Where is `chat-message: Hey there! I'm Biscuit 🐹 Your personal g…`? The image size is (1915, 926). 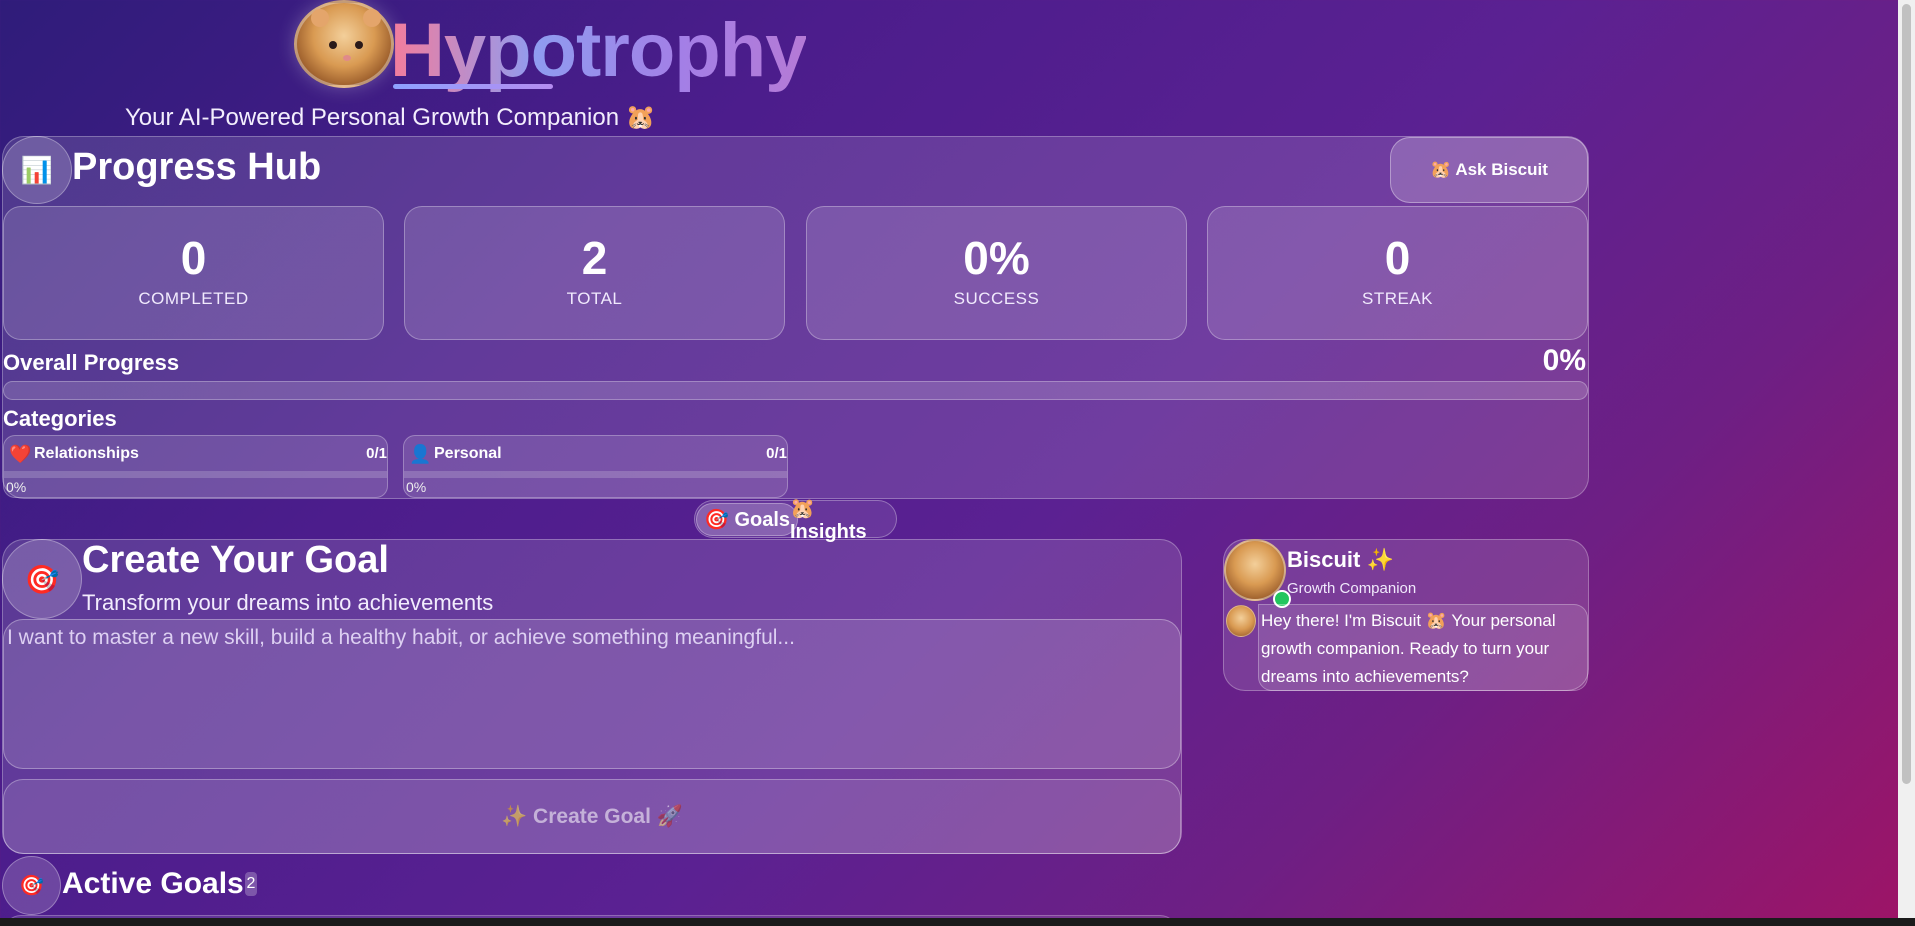
chat-message: Hey there! I'm Biscuit 🐹 Your personal g… is located at coordinates (1423, 647).